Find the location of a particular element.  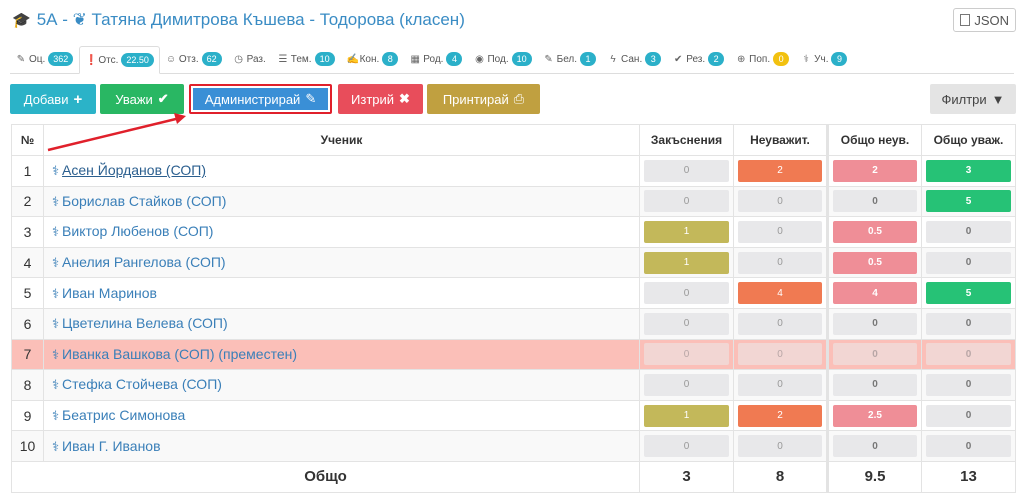

close-icon: ✖ is located at coordinates (404, 98).